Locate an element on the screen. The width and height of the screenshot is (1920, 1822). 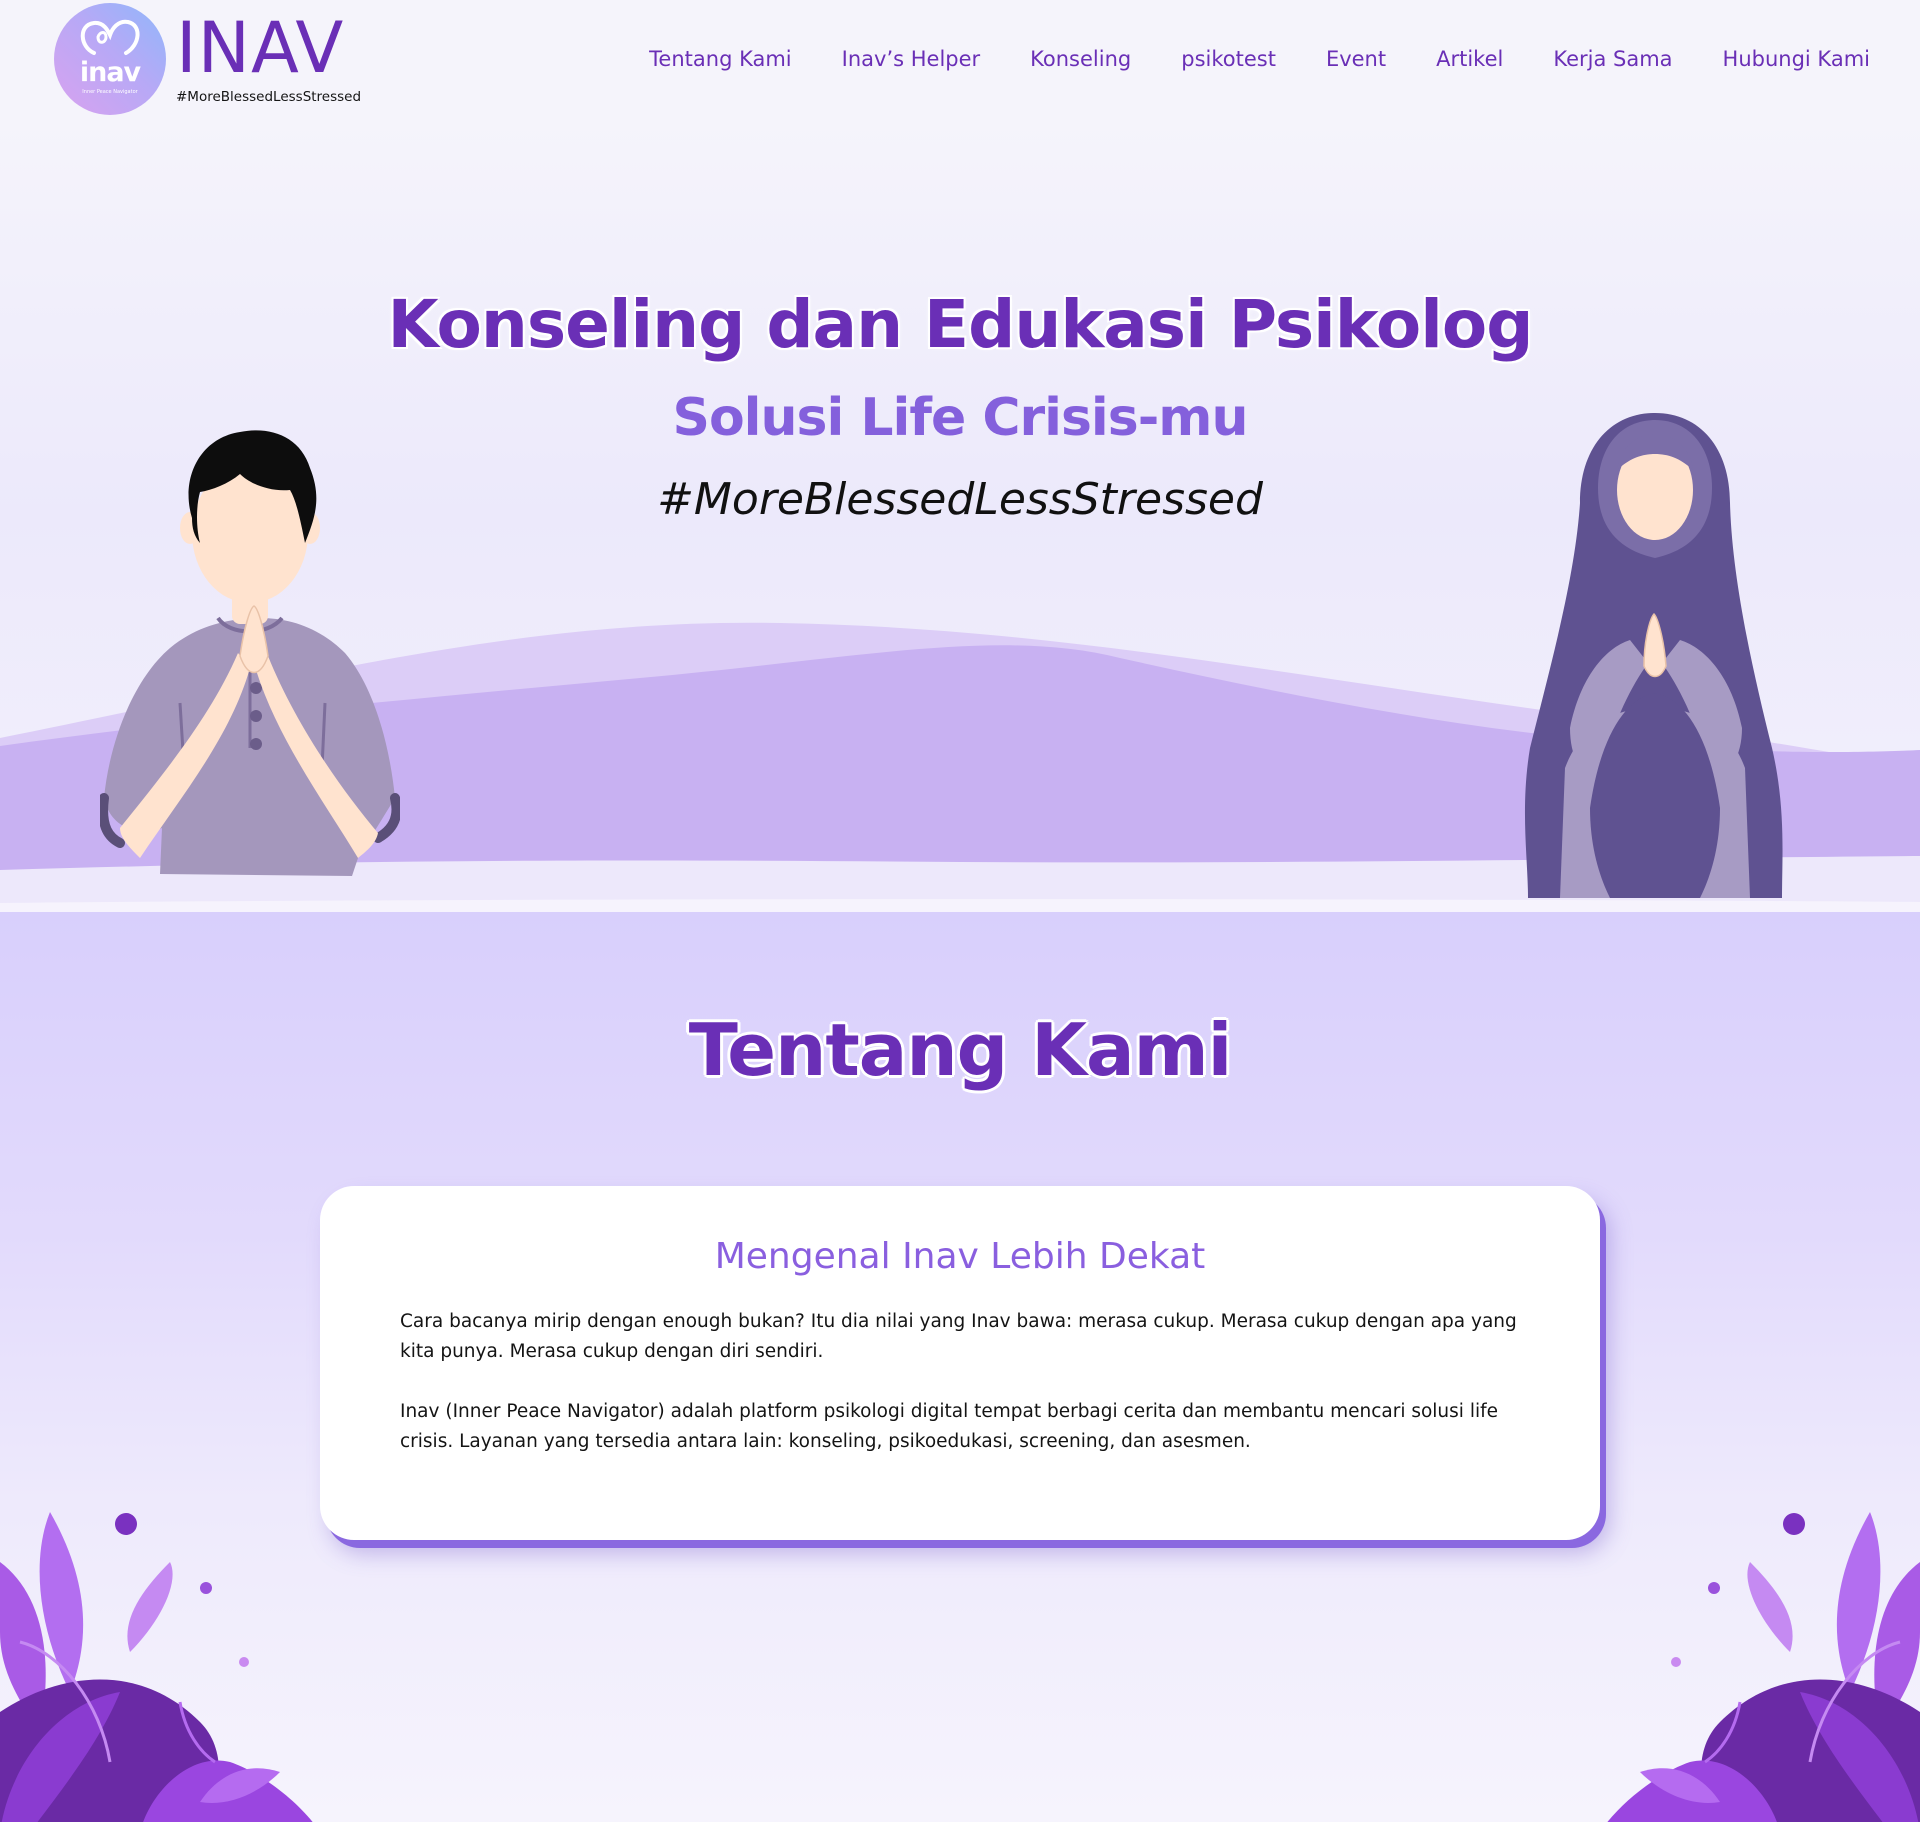
nav-konseling: Konseling is located at coordinates (1080, 59).